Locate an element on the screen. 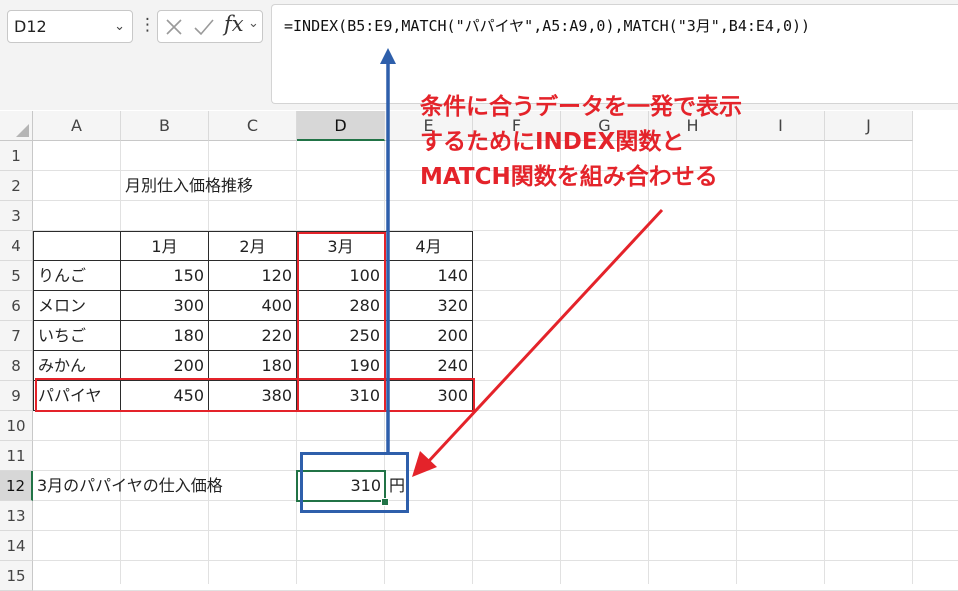 The image size is (958, 591). result-label-cell: 3月のパパイヤの仕入価格 is located at coordinates (165, 486).